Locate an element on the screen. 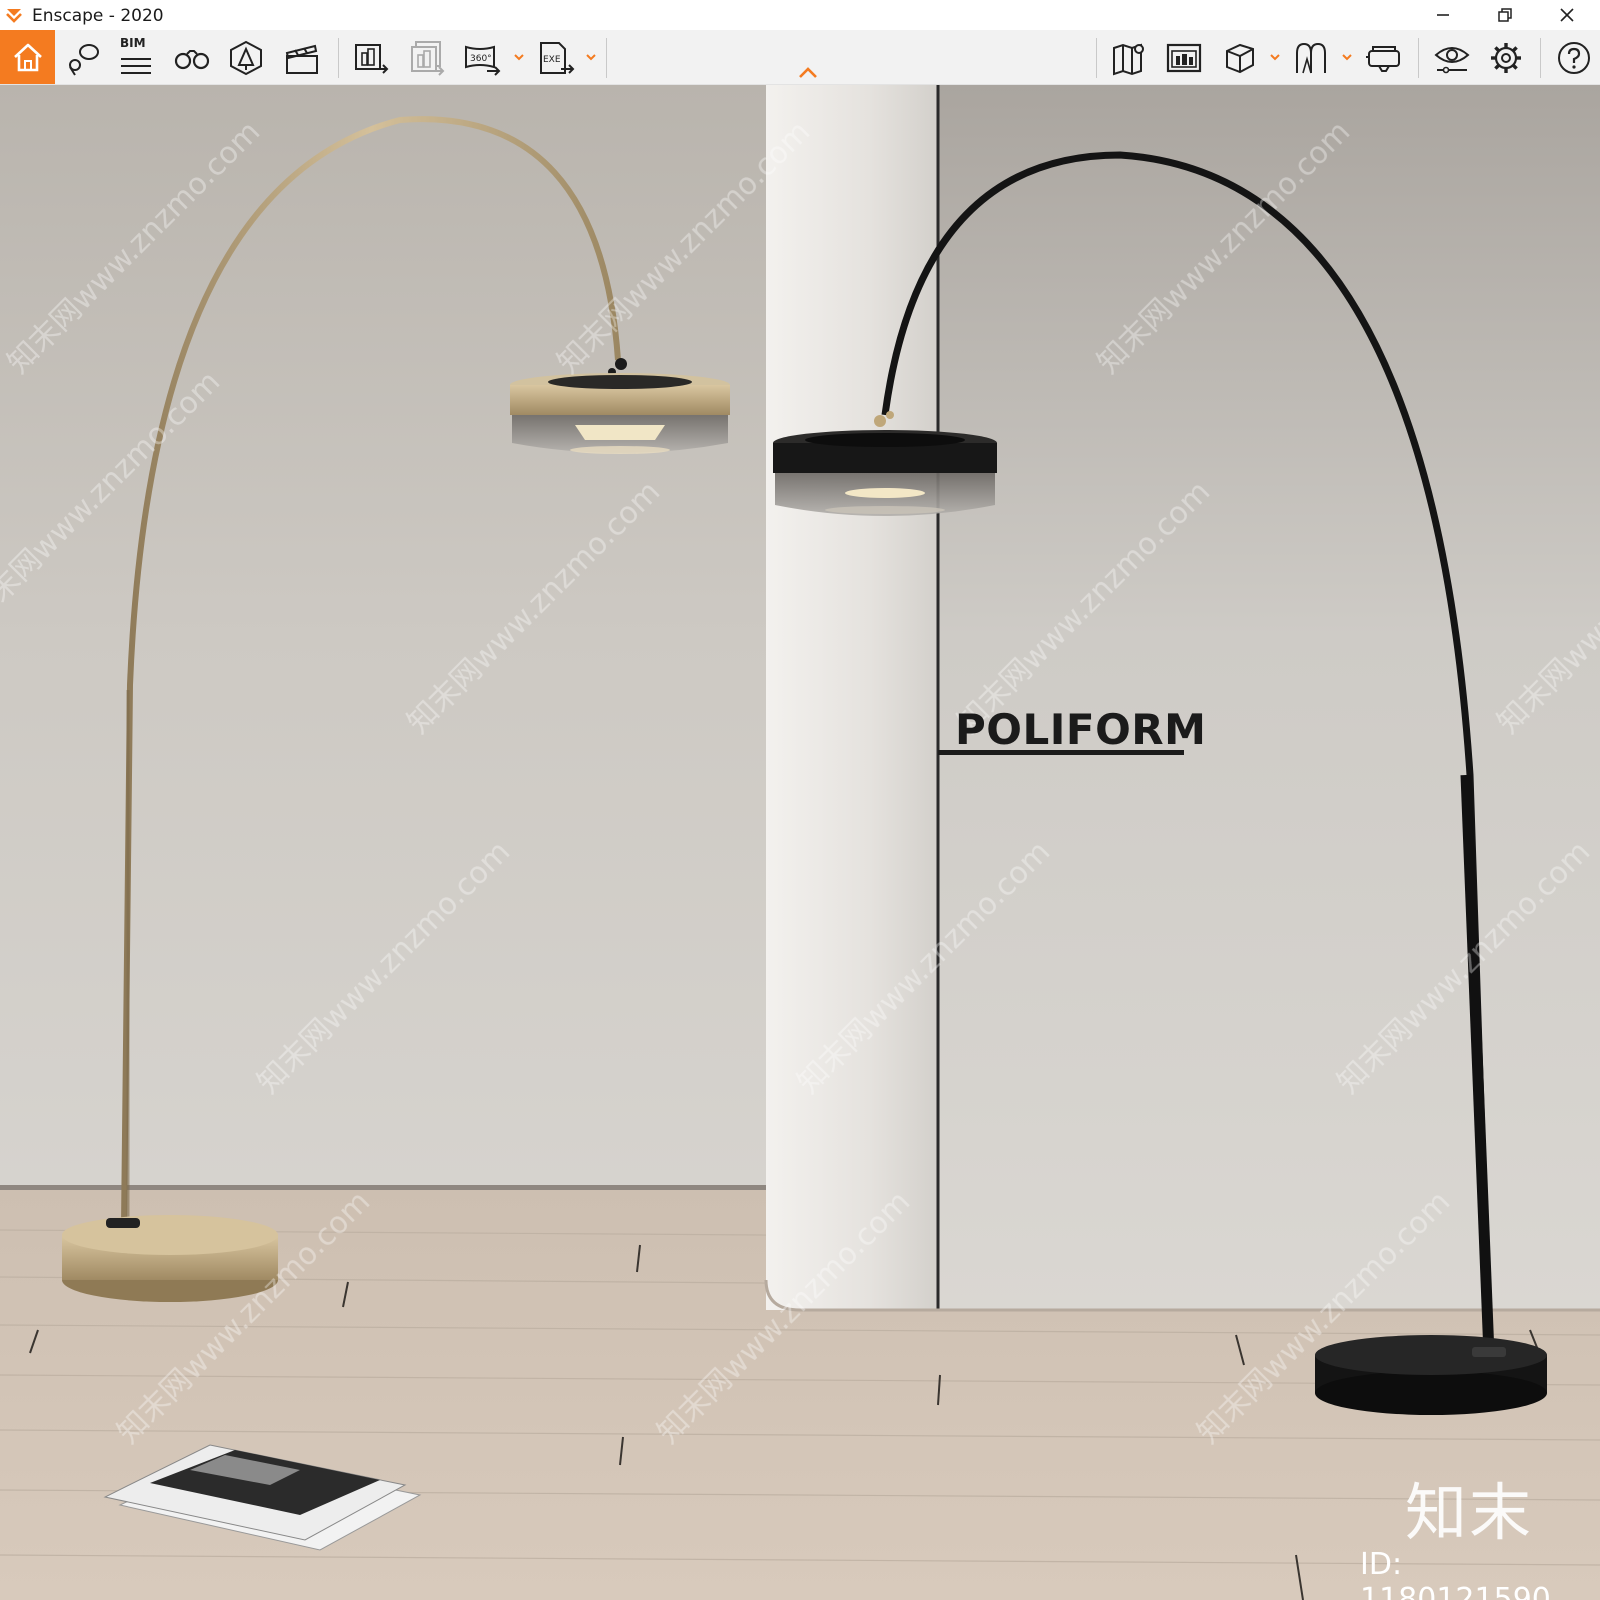 This screenshot has height=1600, width=1600. svg-text: EXE is located at coordinates (552, 60).